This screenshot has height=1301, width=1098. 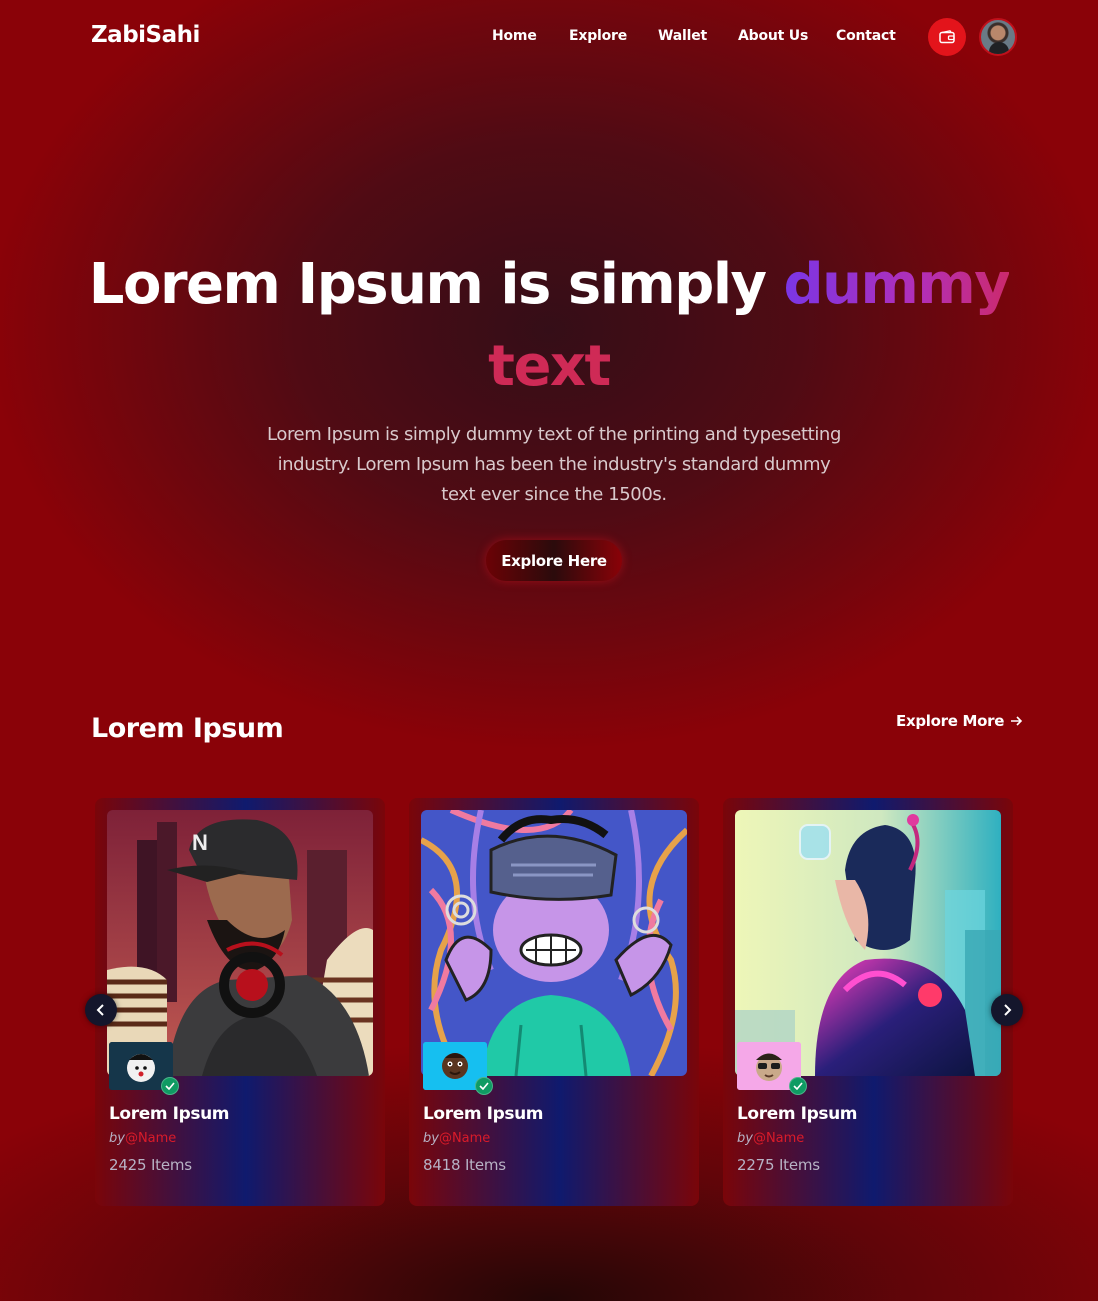 What do you see at coordinates (866, 36) in the screenshot?
I see `nav-contact: Contact` at bounding box center [866, 36].